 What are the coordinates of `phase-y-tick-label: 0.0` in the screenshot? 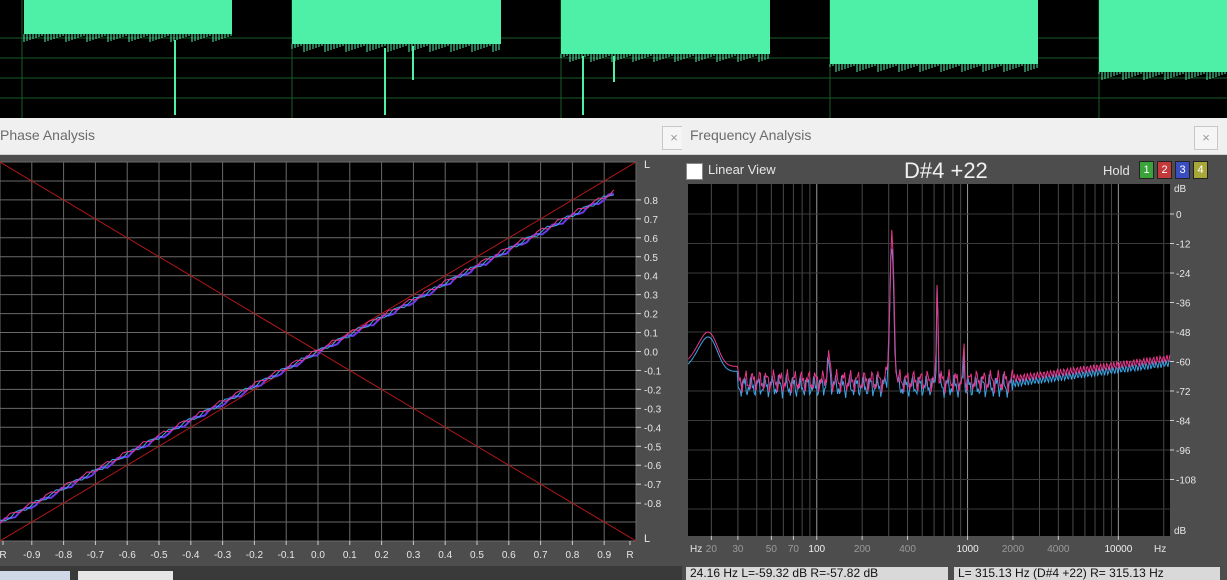 It's located at (651, 353).